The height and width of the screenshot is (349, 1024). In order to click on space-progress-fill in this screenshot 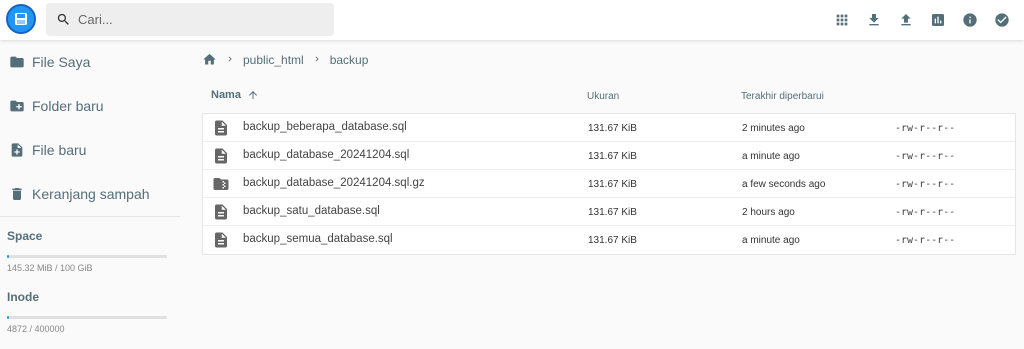, I will do `click(8, 256)`.